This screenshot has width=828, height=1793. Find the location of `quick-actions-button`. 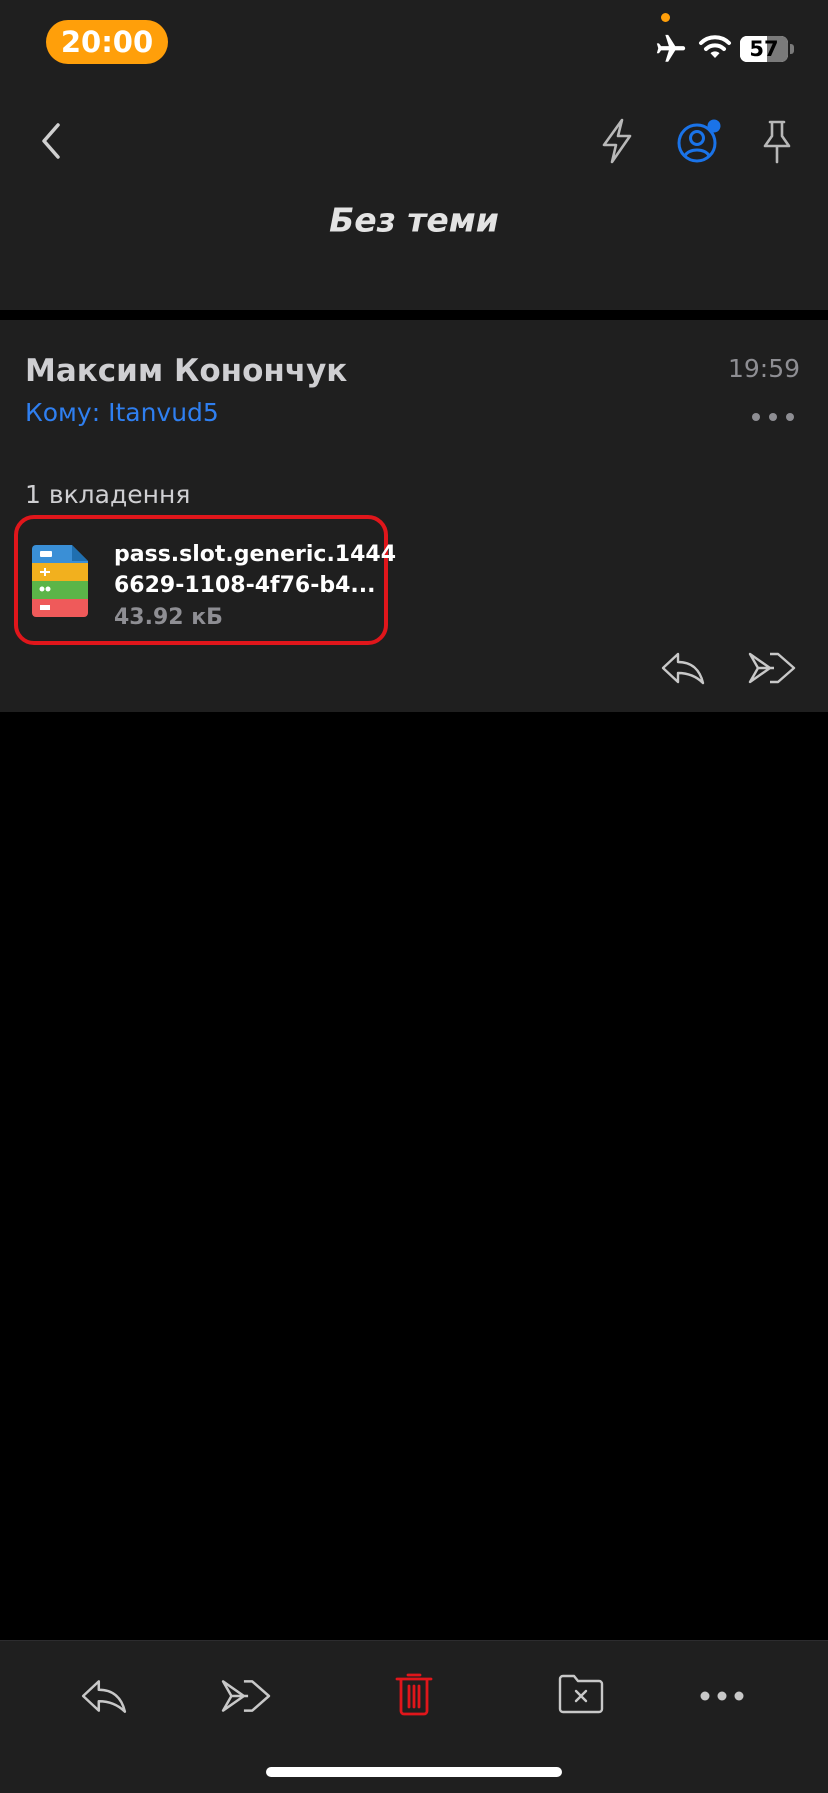

quick-actions-button is located at coordinates (617, 141).